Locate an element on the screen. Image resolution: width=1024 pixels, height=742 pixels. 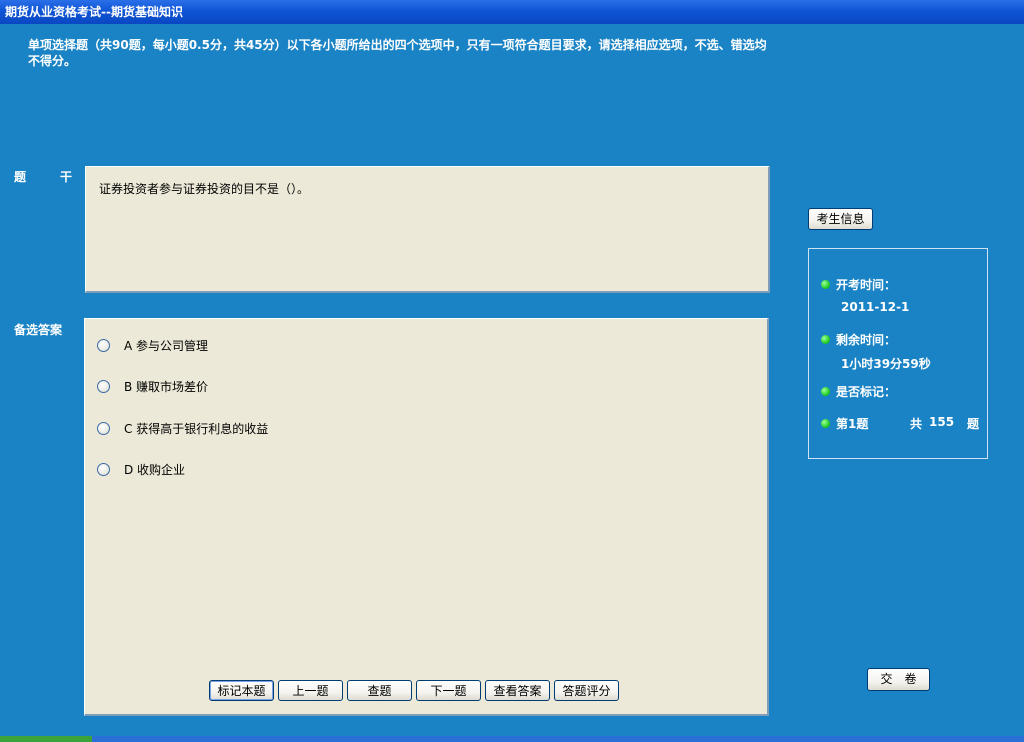
option-label: B 赚取市场差价 is located at coordinates (166, 386).